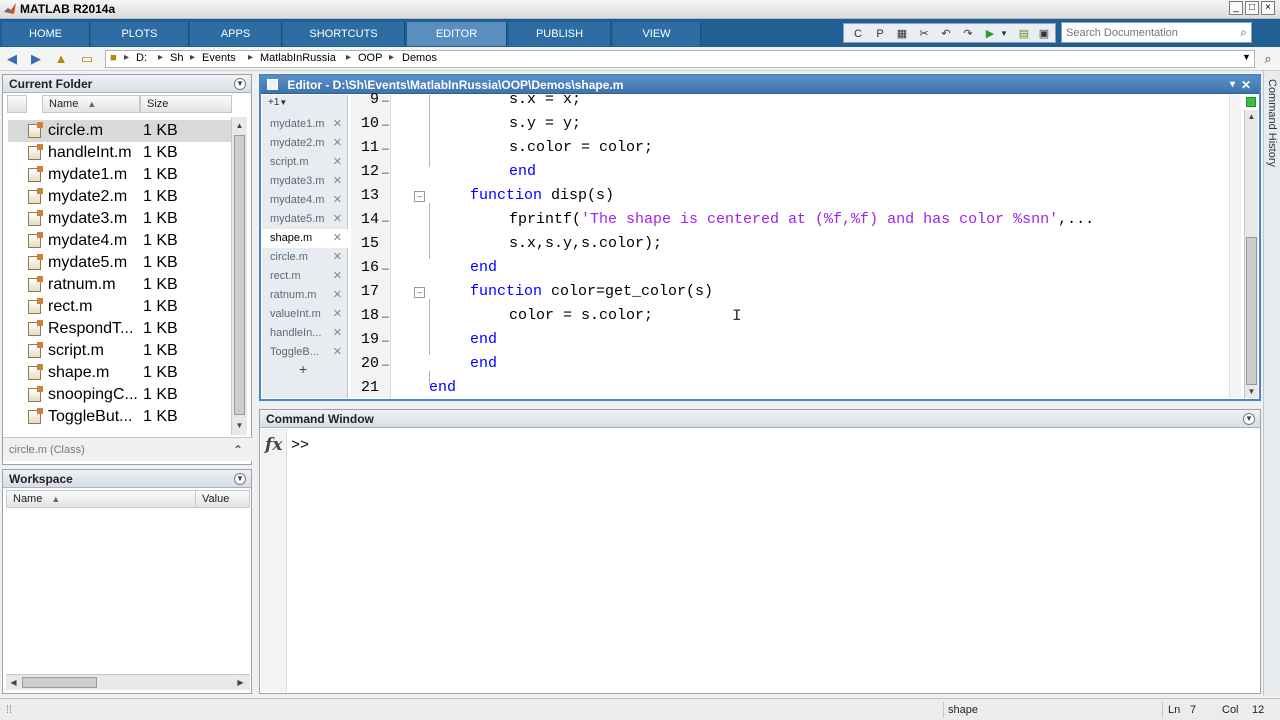 This screenshot has width=1280, height=720. What do you see at coordinates (305, 238) in the screenshot?
I see `doc-tab: shape.m ✕` at bounding box center [305, 238].